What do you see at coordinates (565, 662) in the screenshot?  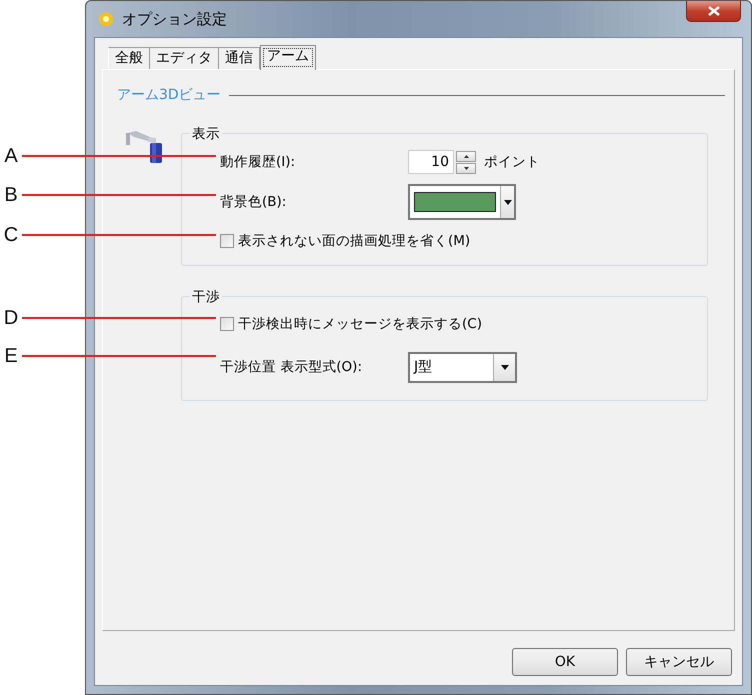 I see `dialog-button: OK` at bounding box center [565, 662].